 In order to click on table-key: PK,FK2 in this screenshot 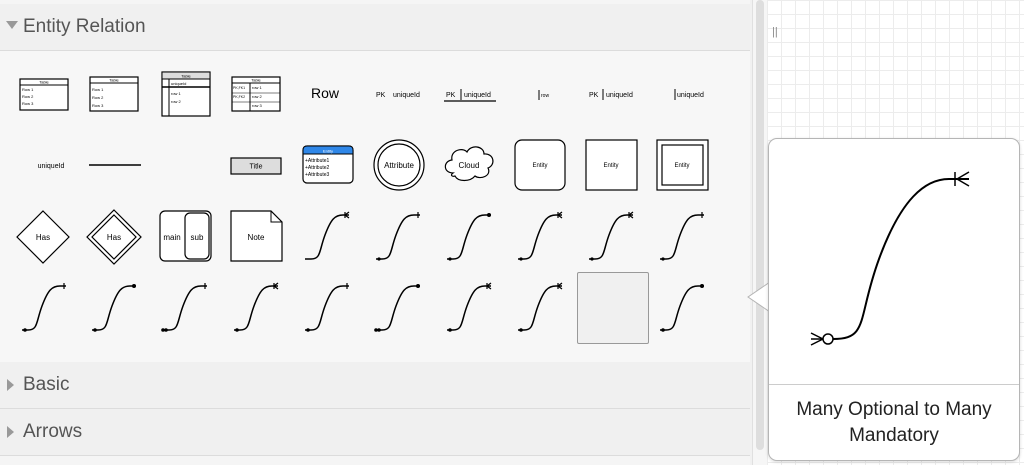, I will do `click(239, 97)`.